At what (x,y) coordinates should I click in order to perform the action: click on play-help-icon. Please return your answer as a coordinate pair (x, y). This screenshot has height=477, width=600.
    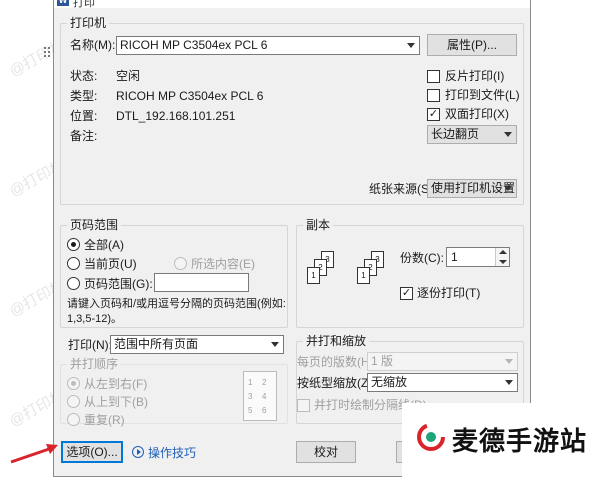
    Looking at the image, I should click on (138, 452).